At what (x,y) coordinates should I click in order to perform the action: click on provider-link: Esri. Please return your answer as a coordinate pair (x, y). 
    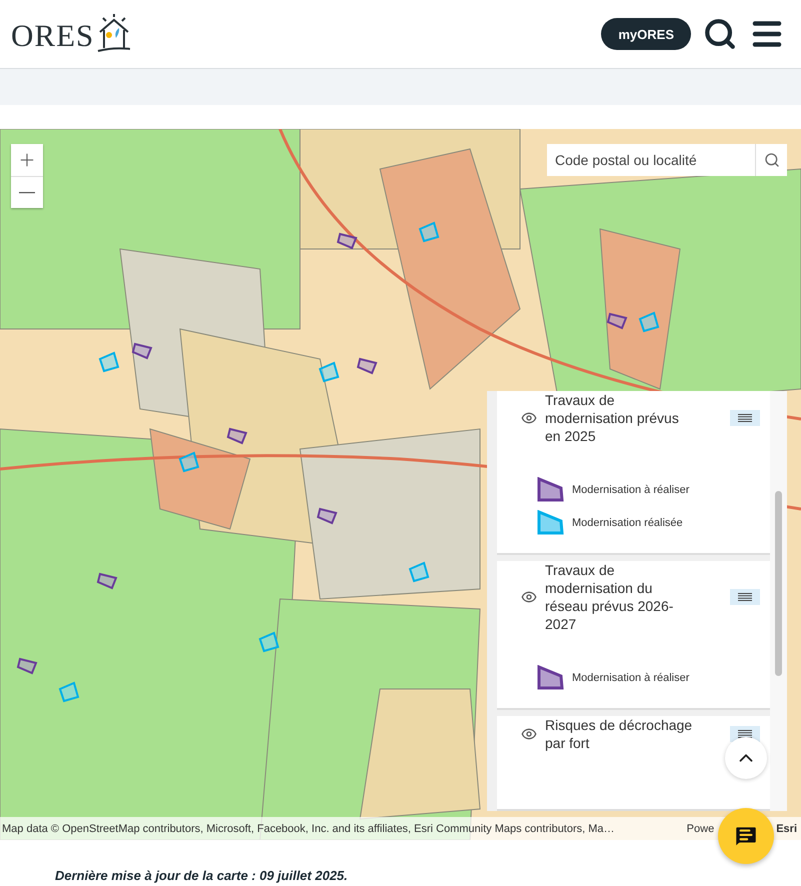
    Looking at the image, I should click on (786, 828).